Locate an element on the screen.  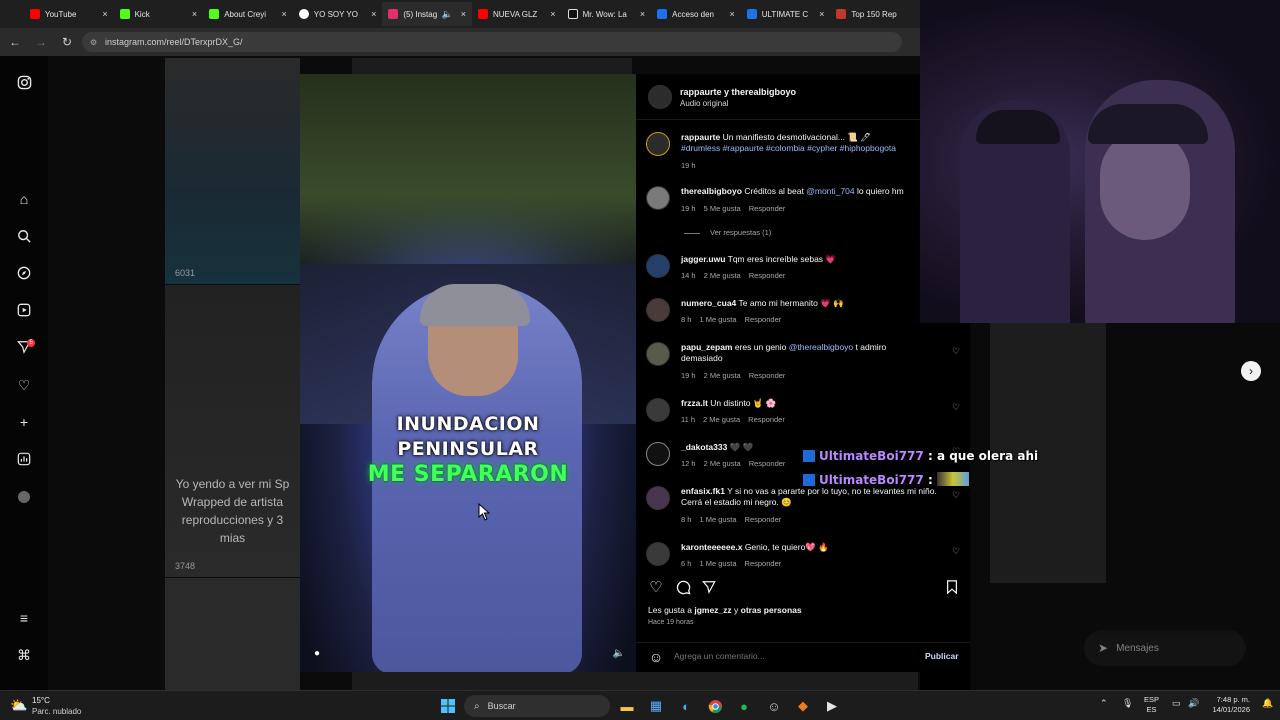
share-icon is located at coordinates (709, 587).